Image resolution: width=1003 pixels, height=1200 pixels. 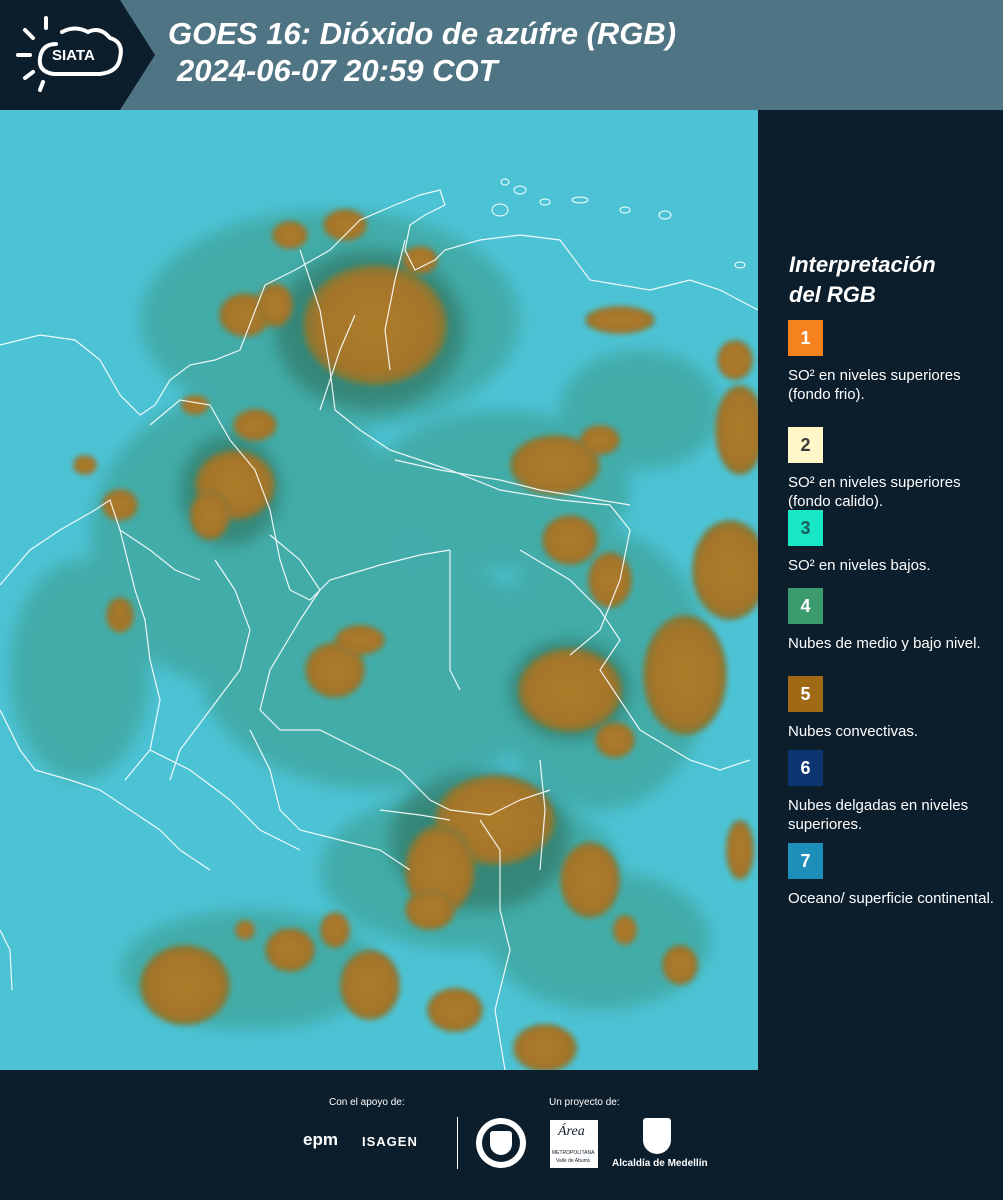 I want to click on legend-item: 1 SO² en niveles superiores (fondo frio)., so click(x=893, y=362).